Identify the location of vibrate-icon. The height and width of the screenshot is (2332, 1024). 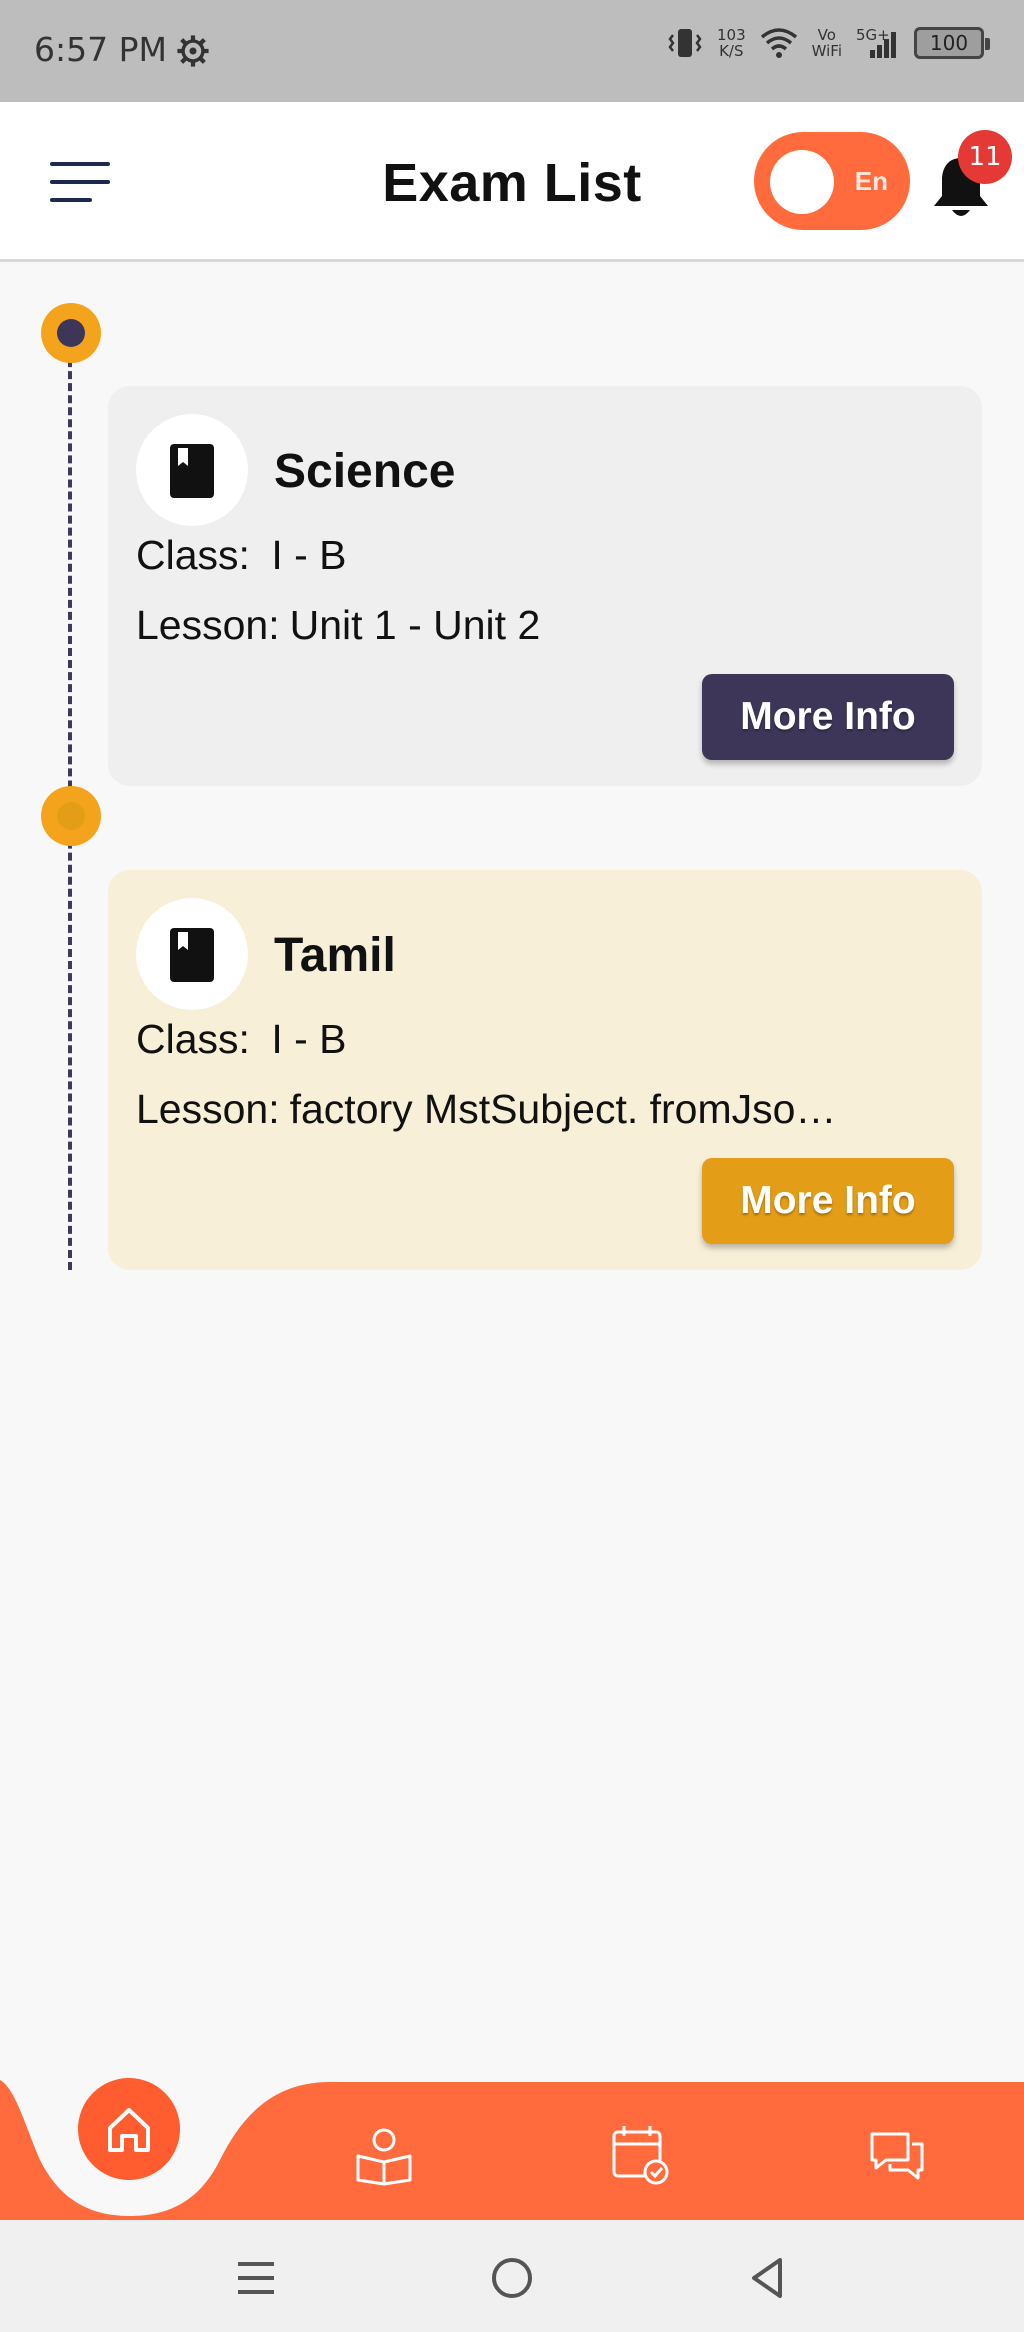
(685, 43).